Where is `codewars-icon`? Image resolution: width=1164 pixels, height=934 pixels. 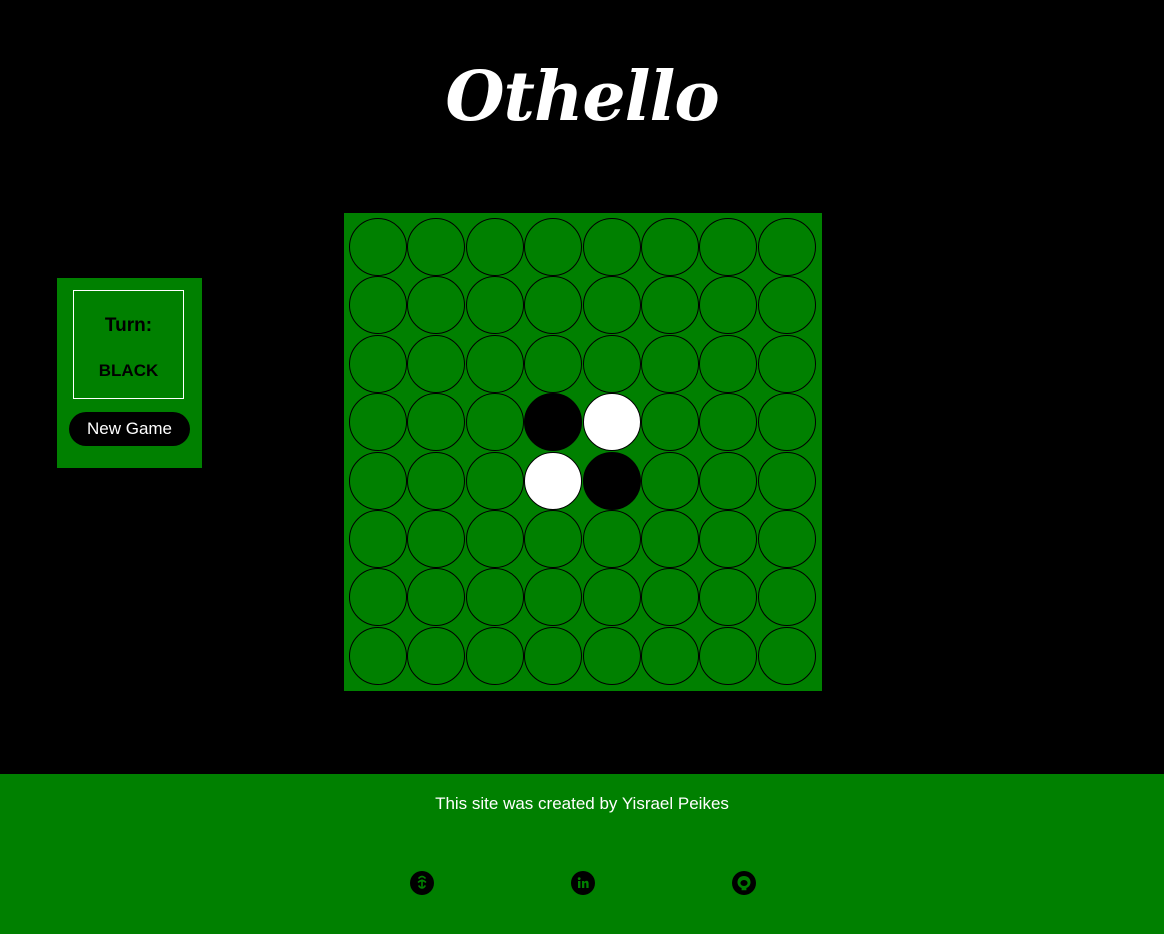
codewars-icon is located at coordinates (422, 883).